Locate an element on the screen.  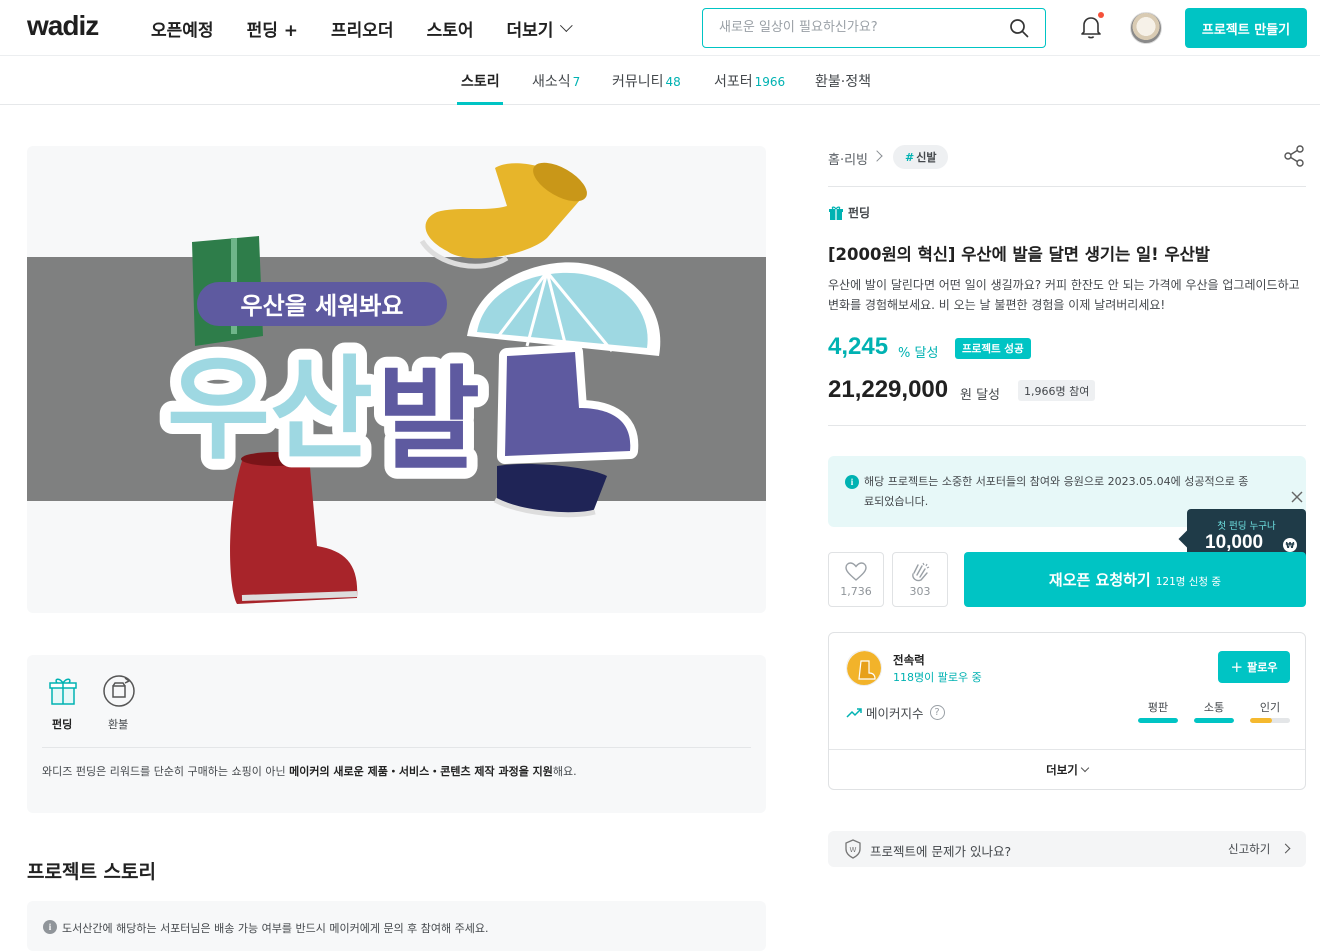
tab-supporters: 서포터 1966 is located at coordinates (749, 81).